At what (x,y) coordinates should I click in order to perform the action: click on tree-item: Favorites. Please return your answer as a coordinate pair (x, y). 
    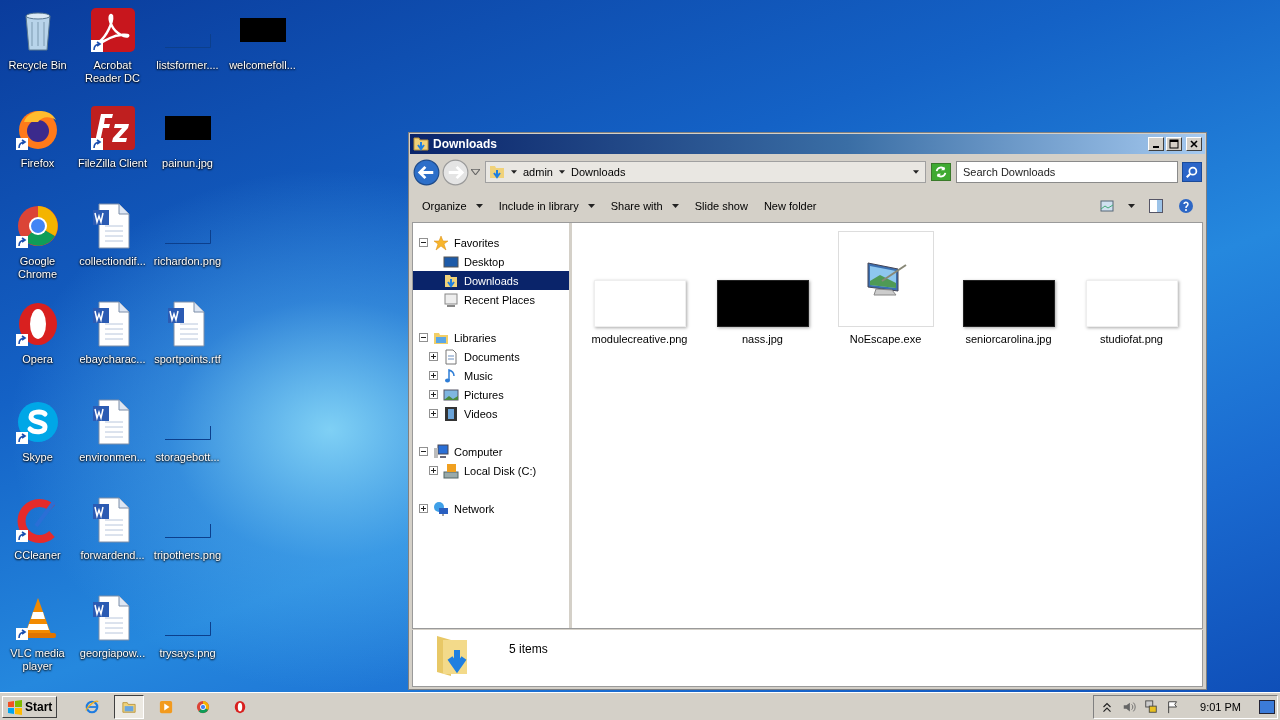
    Looking at the image, I should click on (491, 242).